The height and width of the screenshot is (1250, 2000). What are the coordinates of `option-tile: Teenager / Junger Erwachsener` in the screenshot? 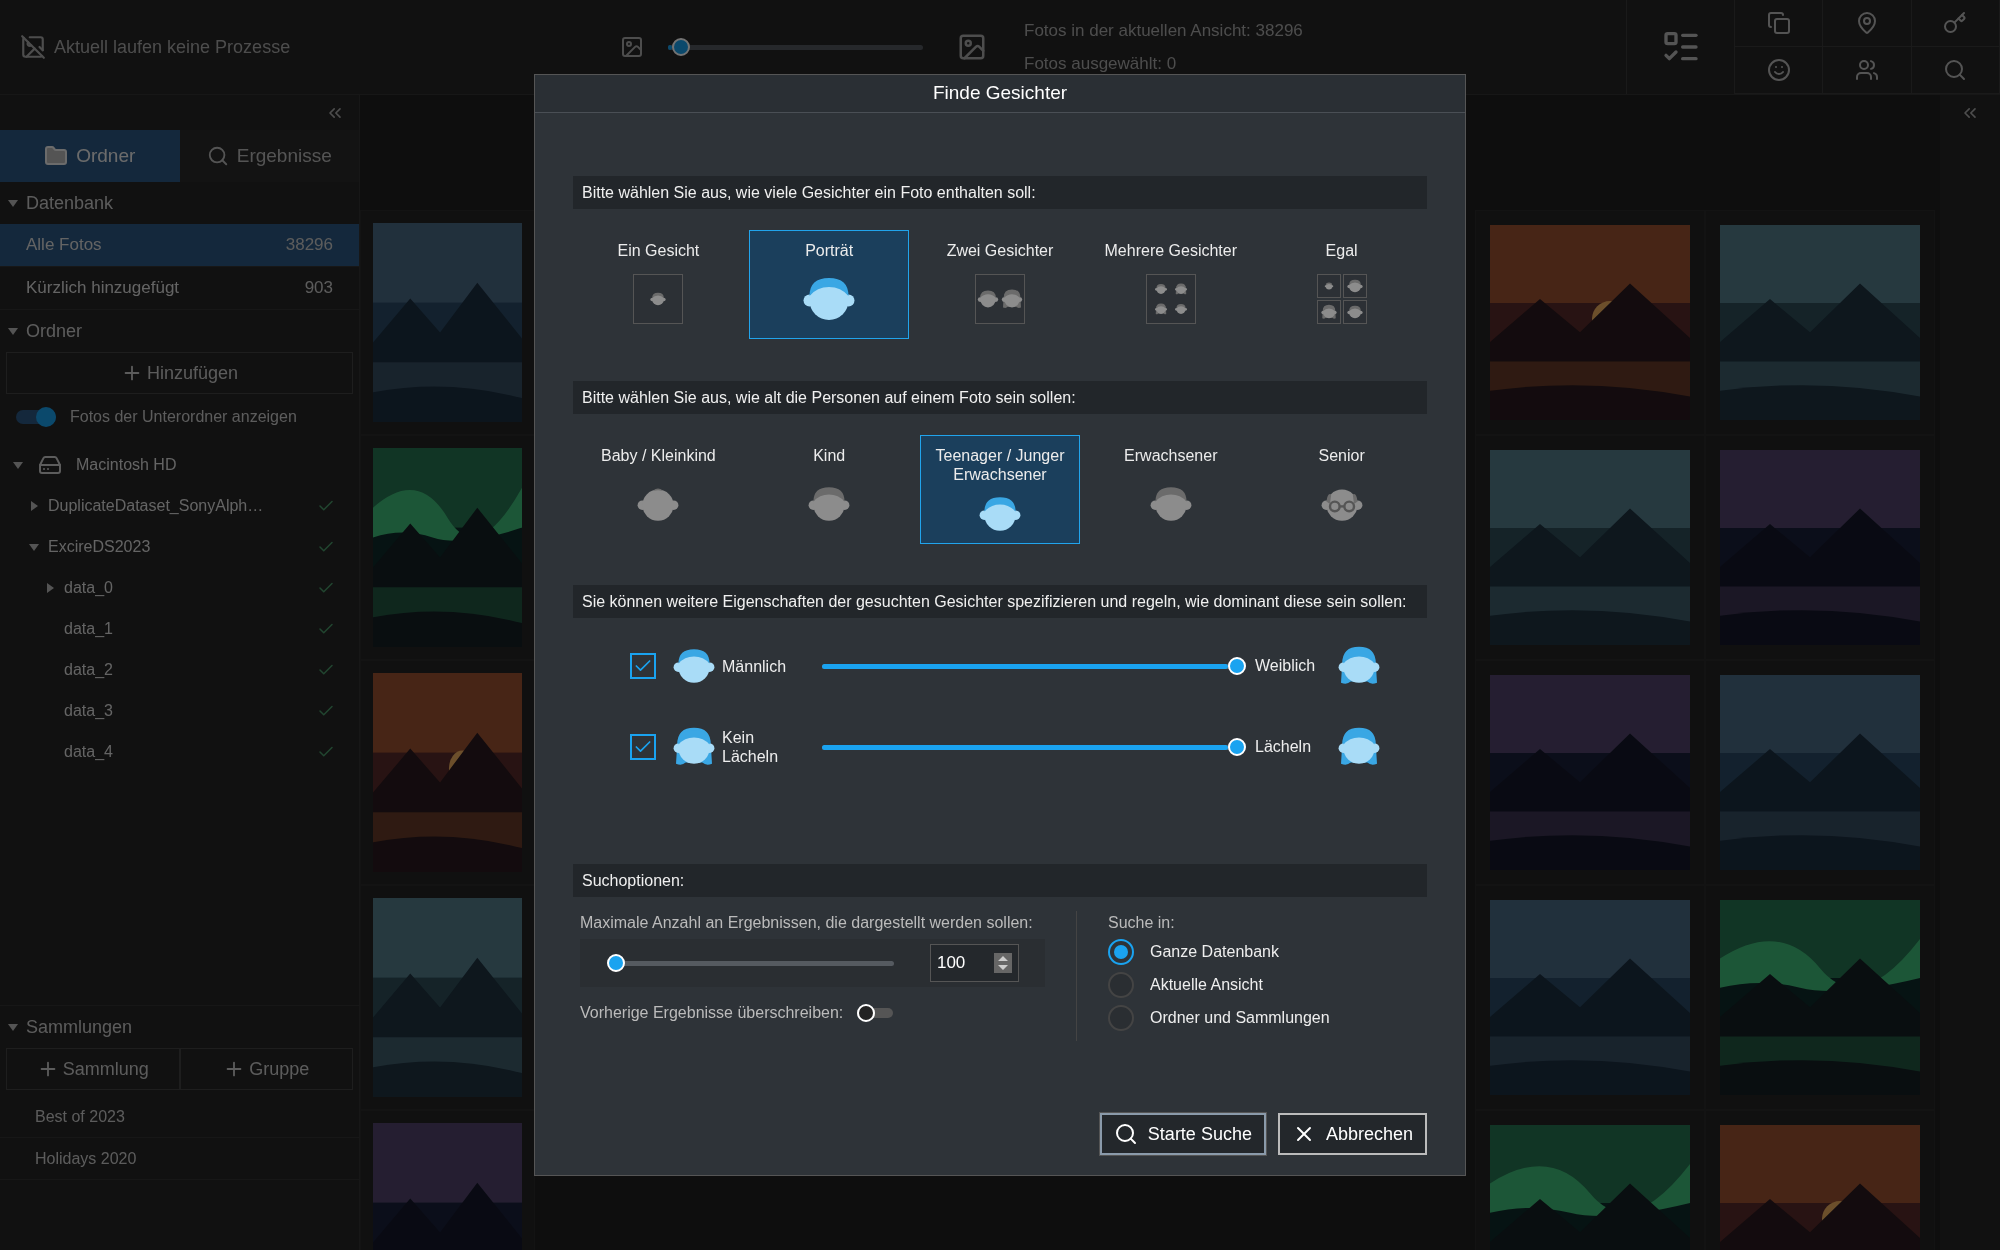 It's located at (1000, 489).